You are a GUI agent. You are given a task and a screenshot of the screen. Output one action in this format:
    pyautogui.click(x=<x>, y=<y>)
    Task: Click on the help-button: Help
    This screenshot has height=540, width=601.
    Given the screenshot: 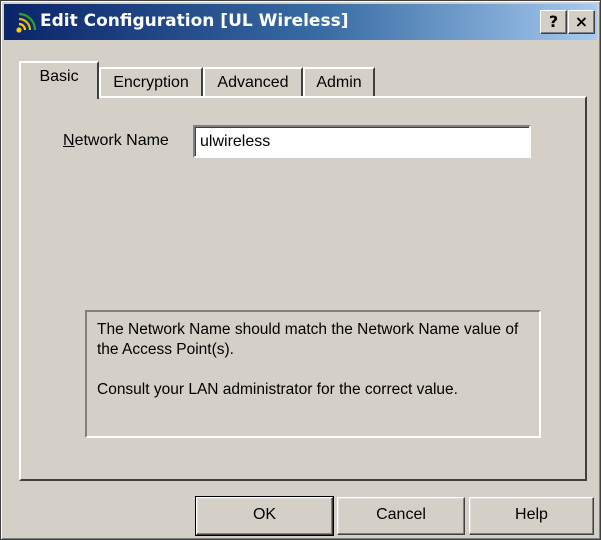 What is the action you would take?
    pyautogui.click(x=531, y=516)
    